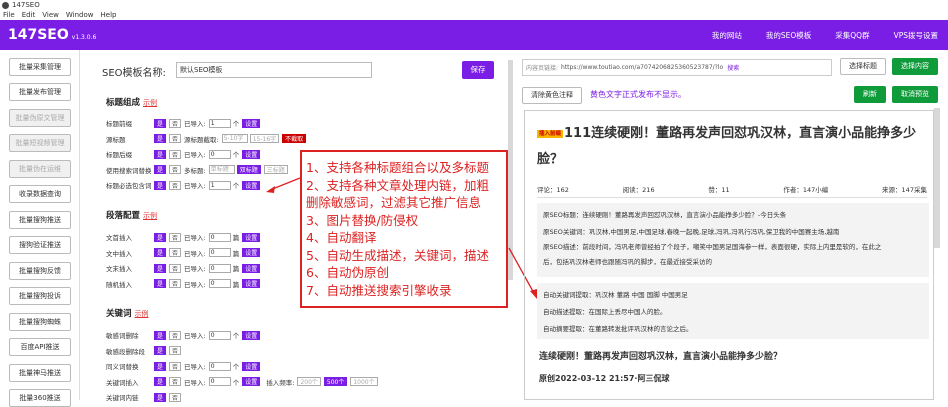 The height and width of the screenshot is (407, 948). I want to click on seo-description-2: 后，包括巩汉林老师也跟随冯巩的脚步，在最近接受采访的, so click(627, 262).